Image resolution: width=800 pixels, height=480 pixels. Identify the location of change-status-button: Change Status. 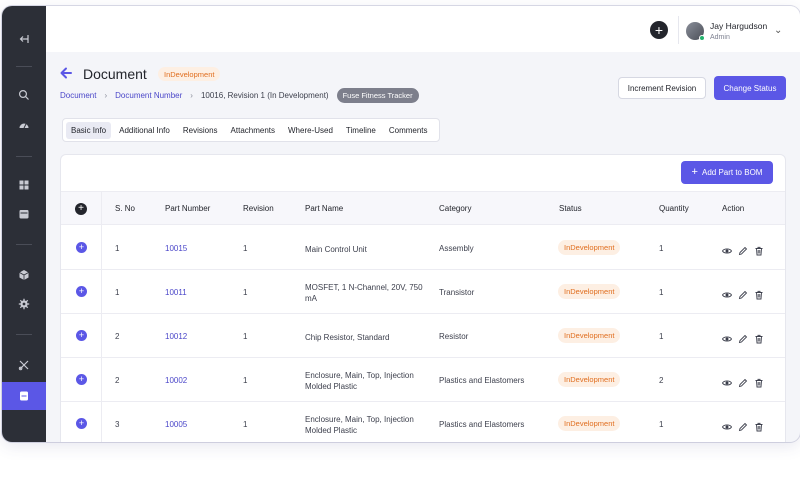
(750, 88).